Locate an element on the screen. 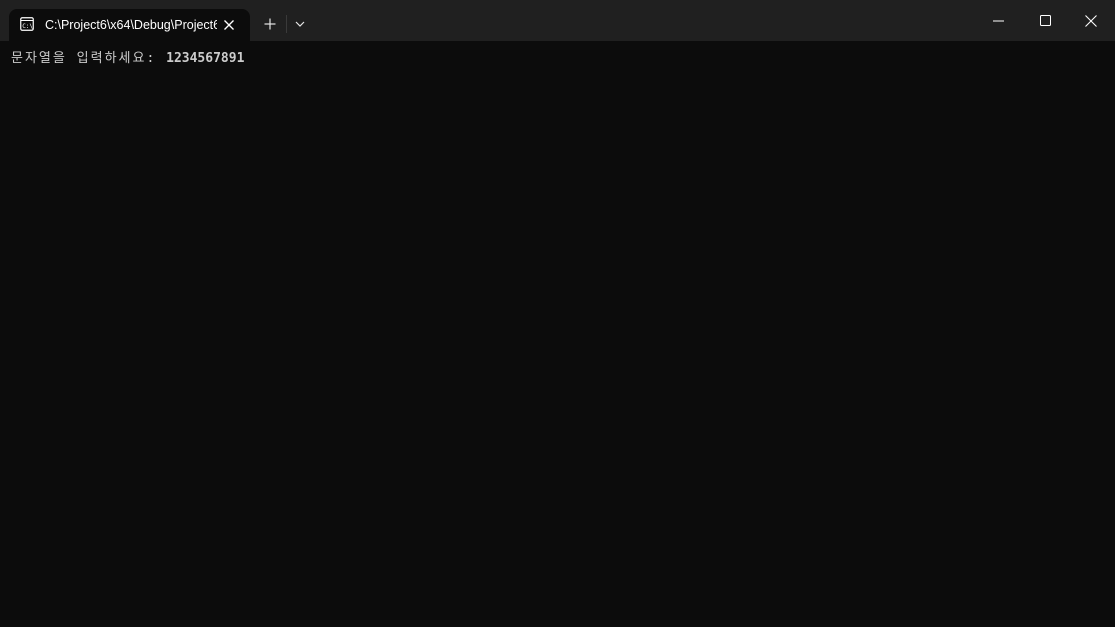 The image size is (1115, 627). terminal-icon: C:\ is located at coordinates (27, 24).